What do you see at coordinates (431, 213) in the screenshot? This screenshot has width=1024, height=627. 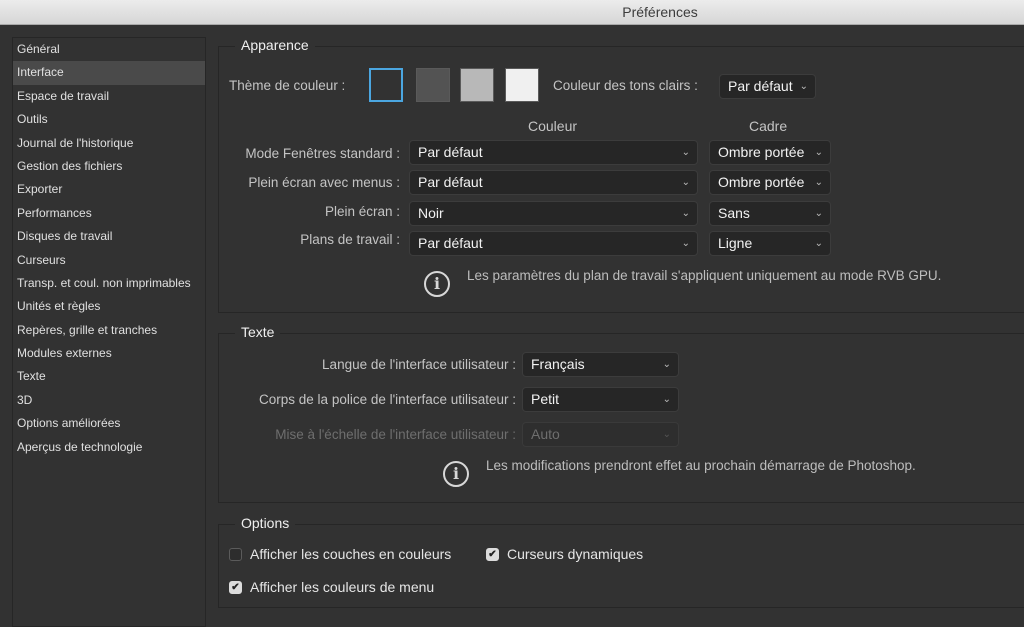 I see `fullscreen-color-value: Noir` at bounding box center [431, 213].